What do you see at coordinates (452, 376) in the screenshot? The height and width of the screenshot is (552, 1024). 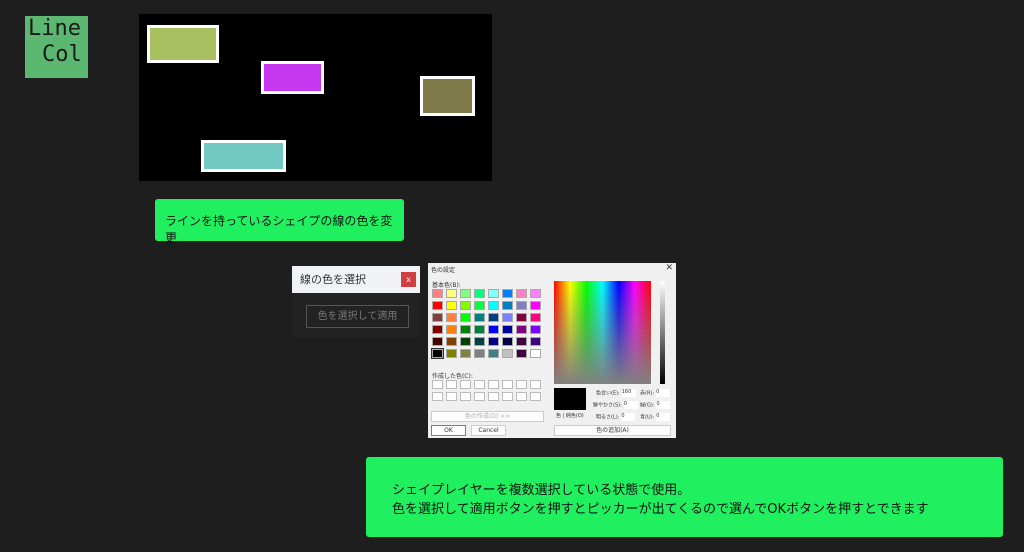 I see `custom-colors-label: 作成した色(C):` at bounding box center [452, 376].